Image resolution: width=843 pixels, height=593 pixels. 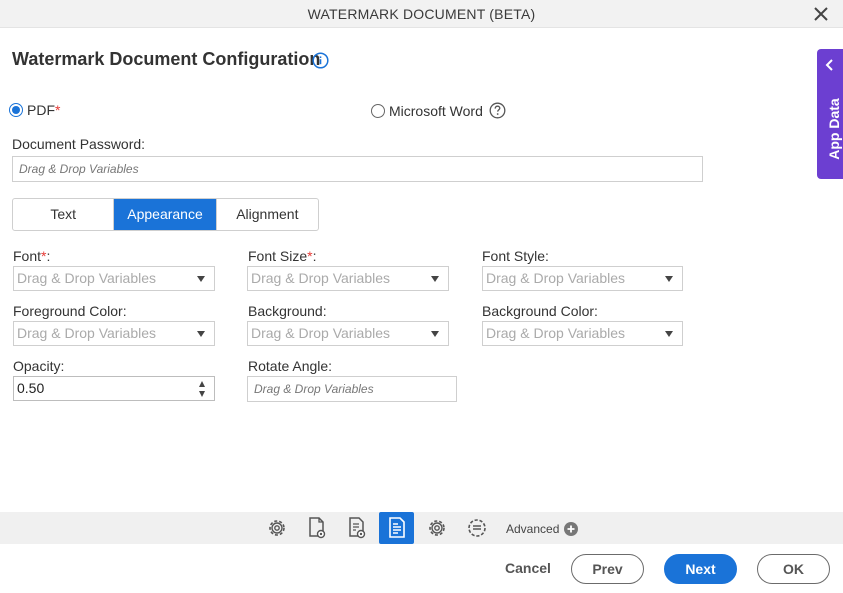 What do you see at coordinates (821, 14) in the screenshot?
I see `close-icon` at bounding box center [821, 14].